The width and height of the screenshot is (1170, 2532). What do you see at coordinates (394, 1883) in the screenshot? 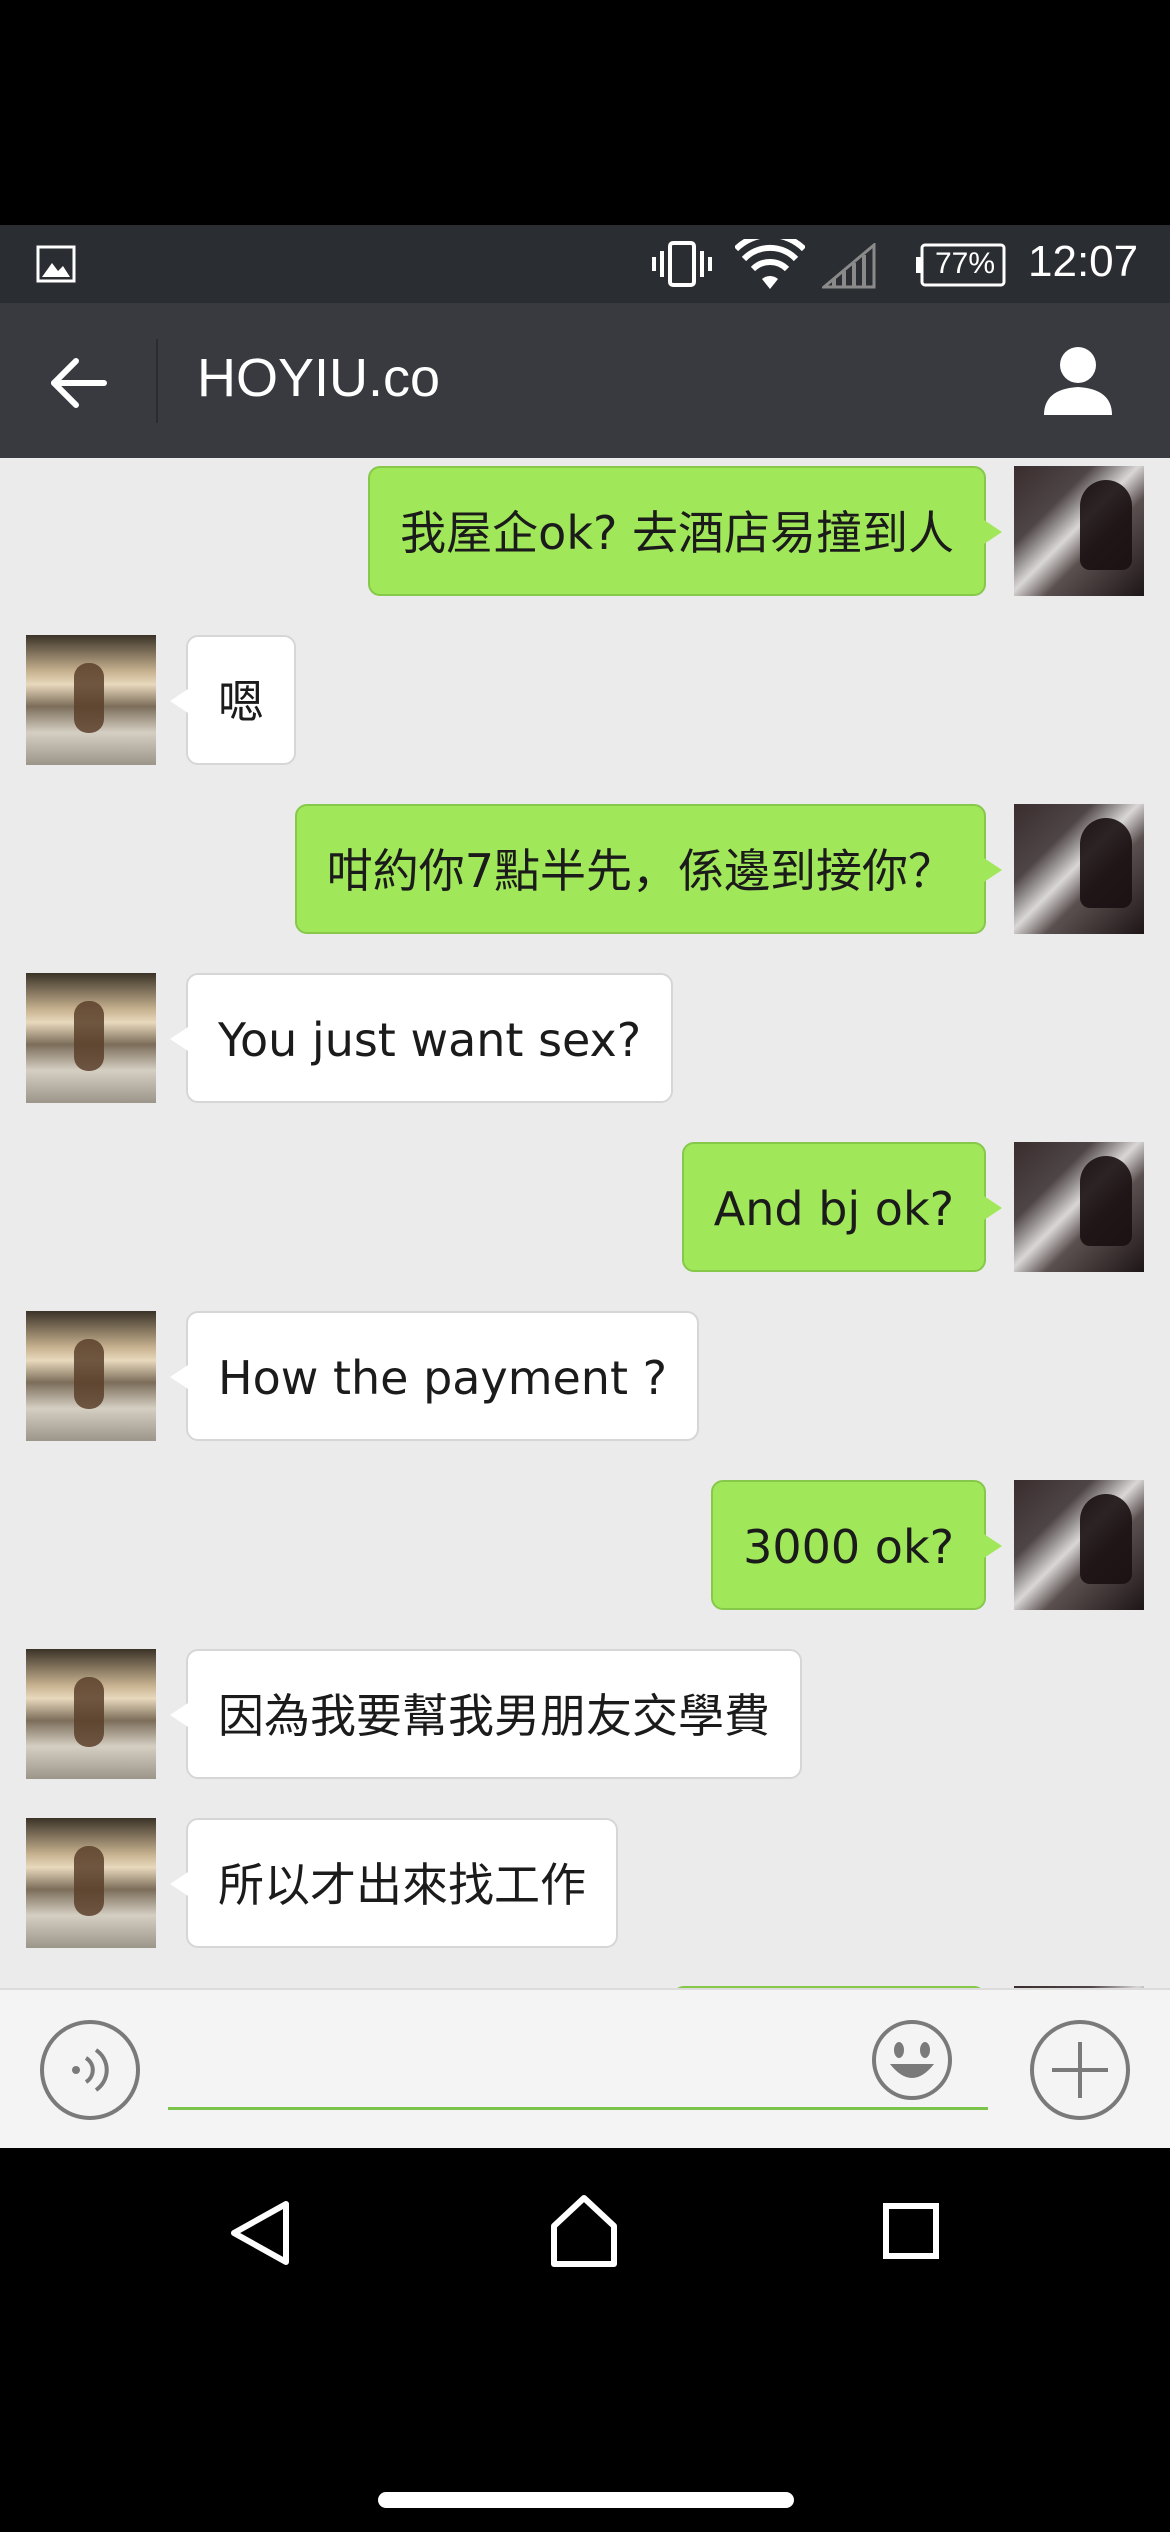
I see `message-bubble-received: 所以才出來找工作` at bounding box center [394, 1883].